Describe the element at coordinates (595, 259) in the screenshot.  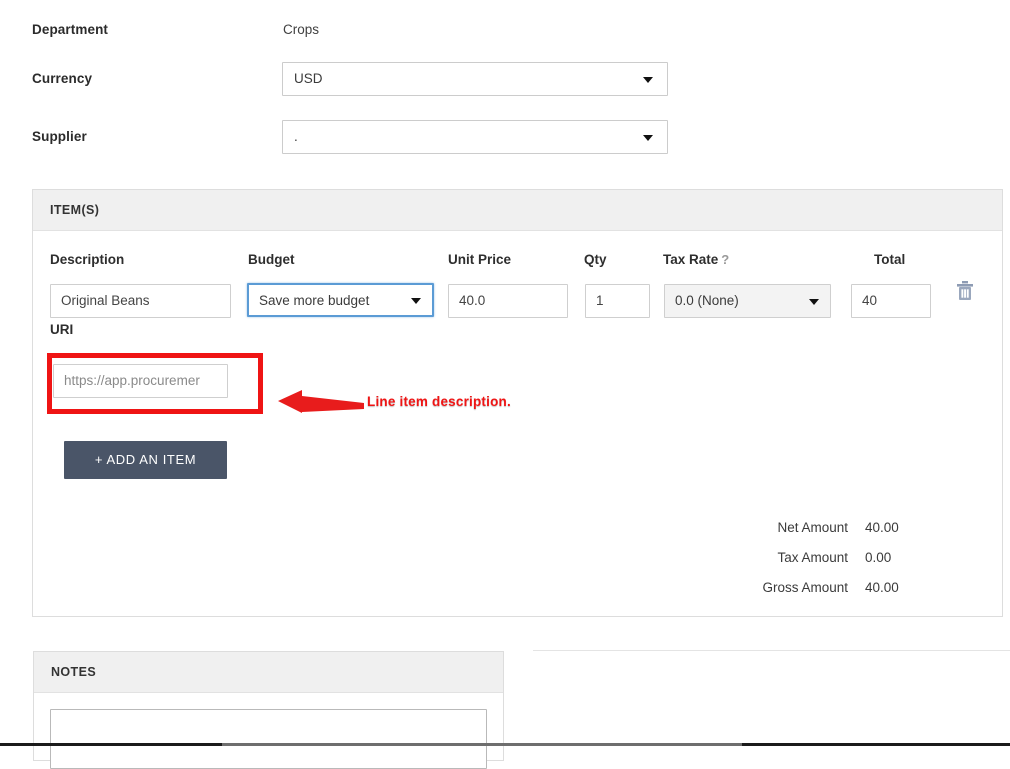
I see `column-header-qty: Qty` at that location.